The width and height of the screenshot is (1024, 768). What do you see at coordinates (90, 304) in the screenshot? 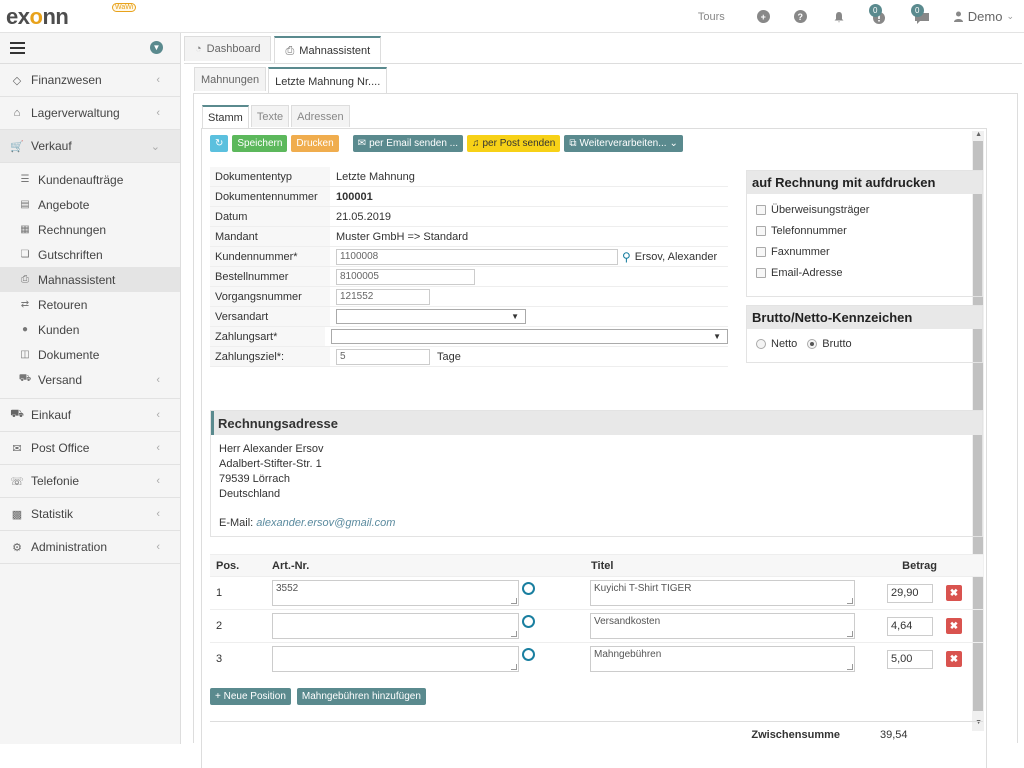
I see `sidebar-subitem-retouren: ⇄ Retouren` at bounding box center [90, 304].